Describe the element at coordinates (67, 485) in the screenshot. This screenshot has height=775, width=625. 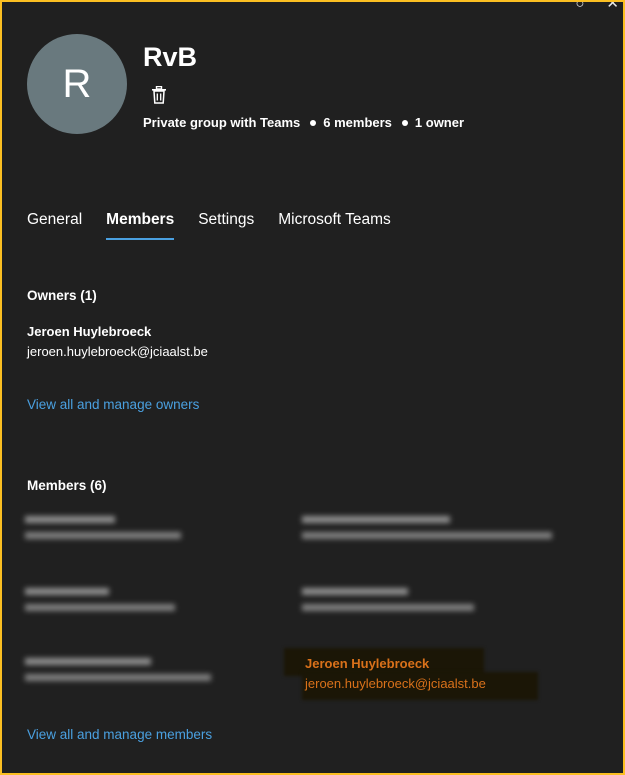
I see `members-section-title: Members (6)` at that location.